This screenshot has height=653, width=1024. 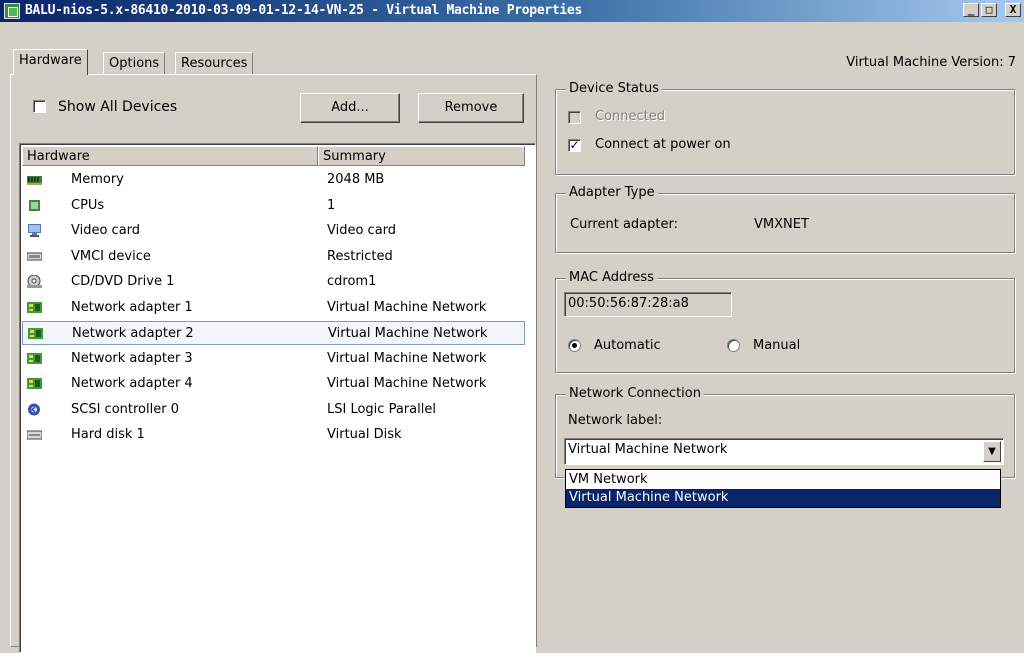 What do you see at coordinates (273, 359) in the screenshot?
I see `hardware-row: Network adapter 3 Virtual Machine Network` at bounding box center [273, 359].